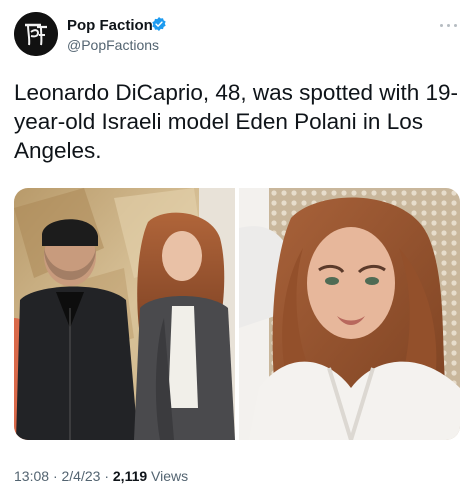 The width and height of the screenshot is (474, 493). I want to click on tweet-time: 13:08, so click(31, 476).